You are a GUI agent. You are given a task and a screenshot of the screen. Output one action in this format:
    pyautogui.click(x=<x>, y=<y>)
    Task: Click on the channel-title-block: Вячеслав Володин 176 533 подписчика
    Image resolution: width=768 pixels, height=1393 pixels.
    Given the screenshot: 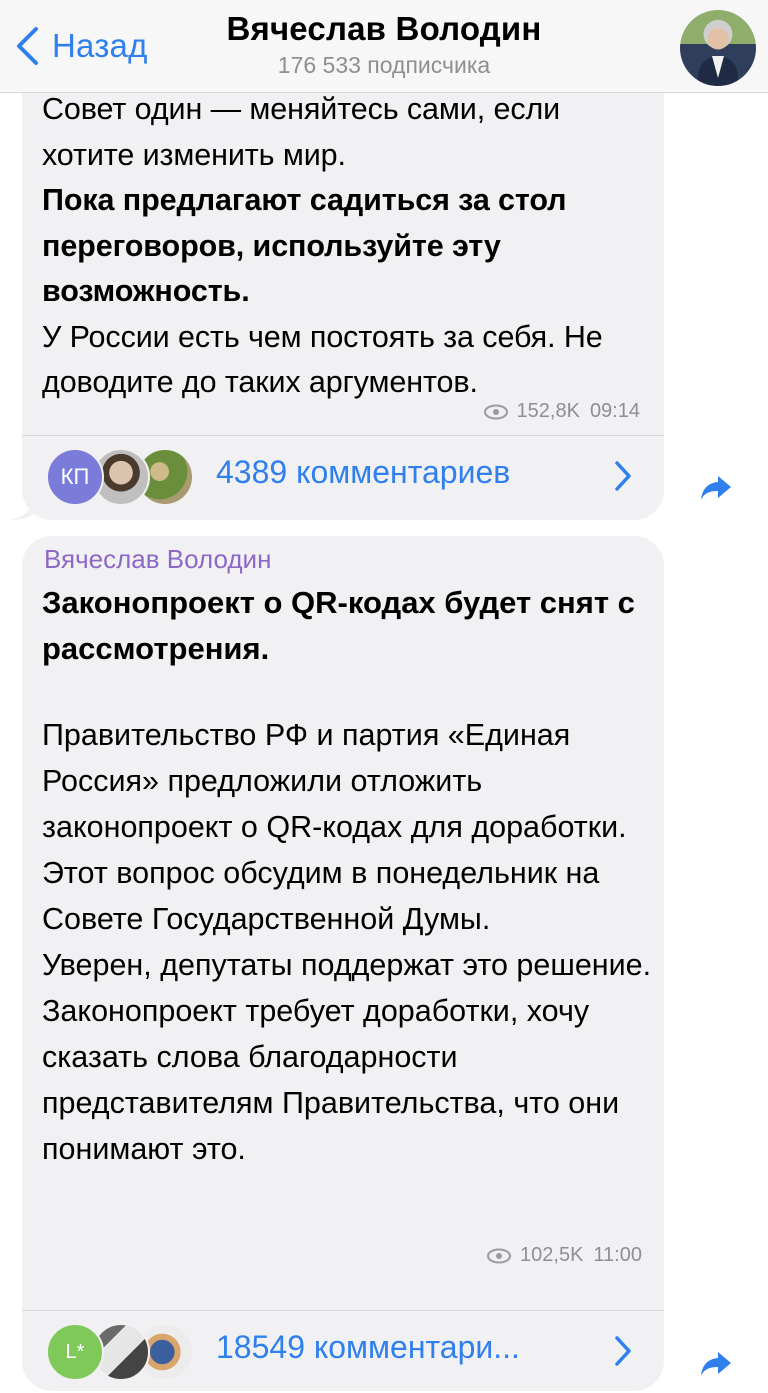 What is the action you would take?
    pyautogui.click(x=384, y=44)
    